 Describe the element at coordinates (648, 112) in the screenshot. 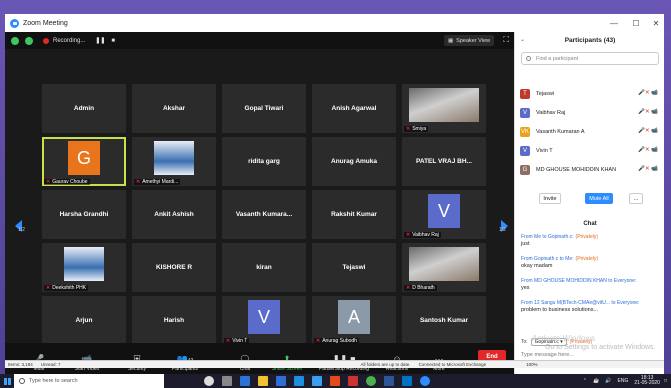

I see `muted-mic-camera-icon: 🎤✕ 📹` at that location.